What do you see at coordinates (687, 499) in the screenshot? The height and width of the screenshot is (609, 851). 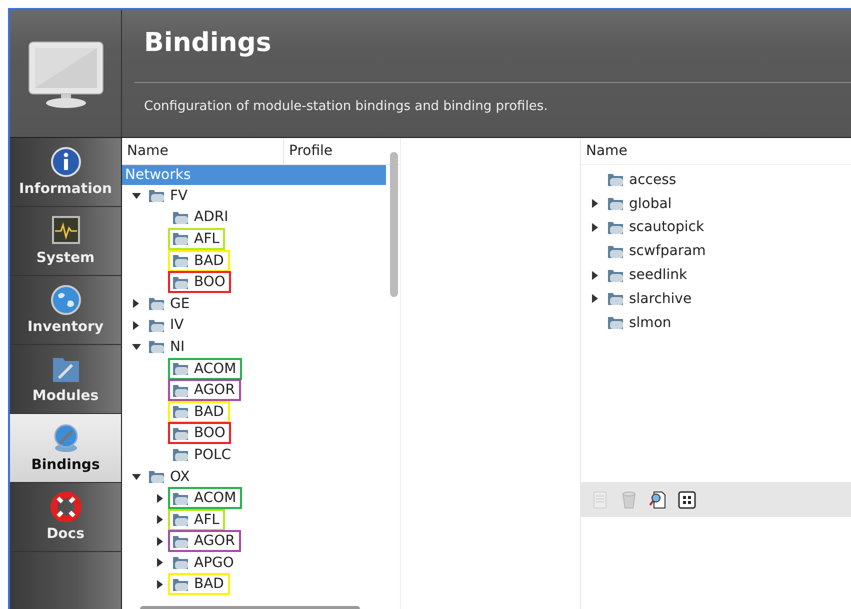 I see `grid-icon` at bounding box center [687, 499].